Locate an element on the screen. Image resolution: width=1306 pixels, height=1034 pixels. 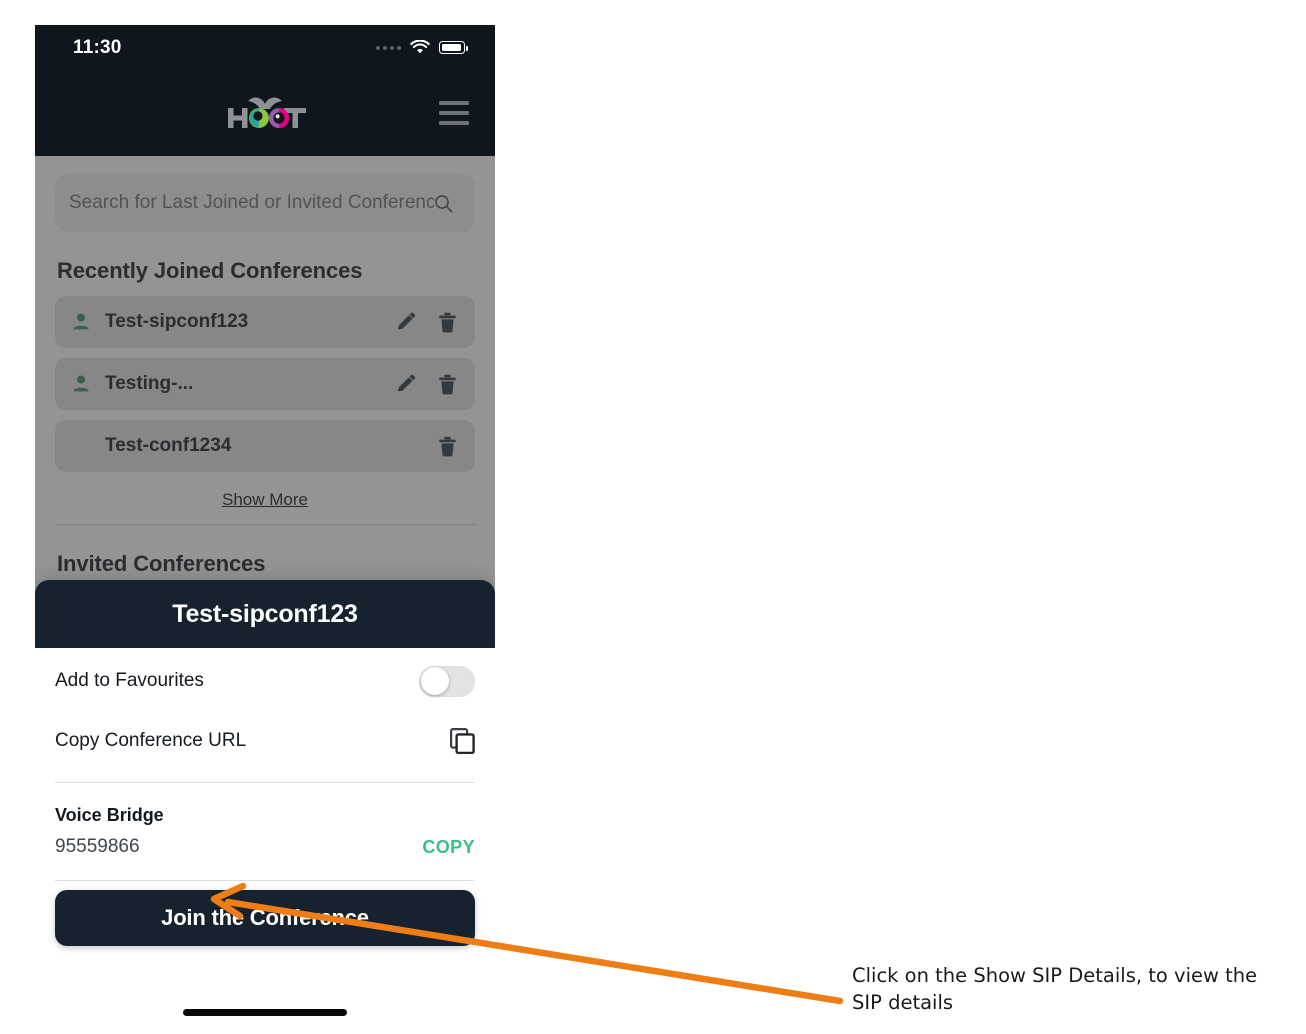
search-bar is located at coordinates (265, 203).